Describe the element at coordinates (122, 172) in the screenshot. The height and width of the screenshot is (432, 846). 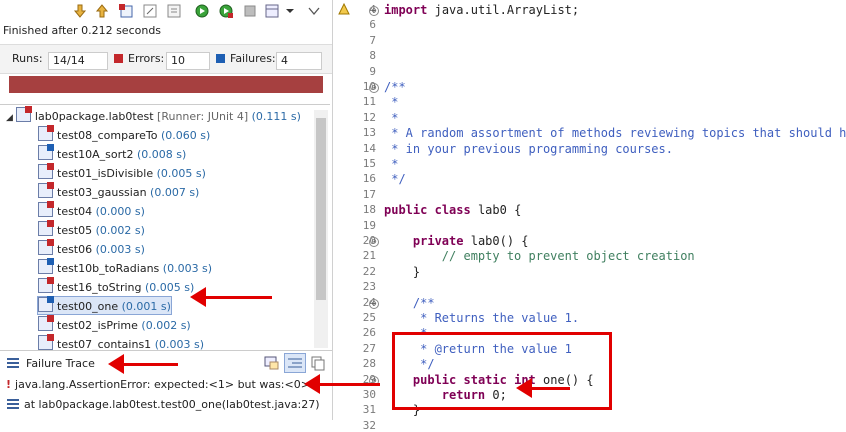
I see `test-case-row: test01_isDivisible (0.005 s)` at that location.